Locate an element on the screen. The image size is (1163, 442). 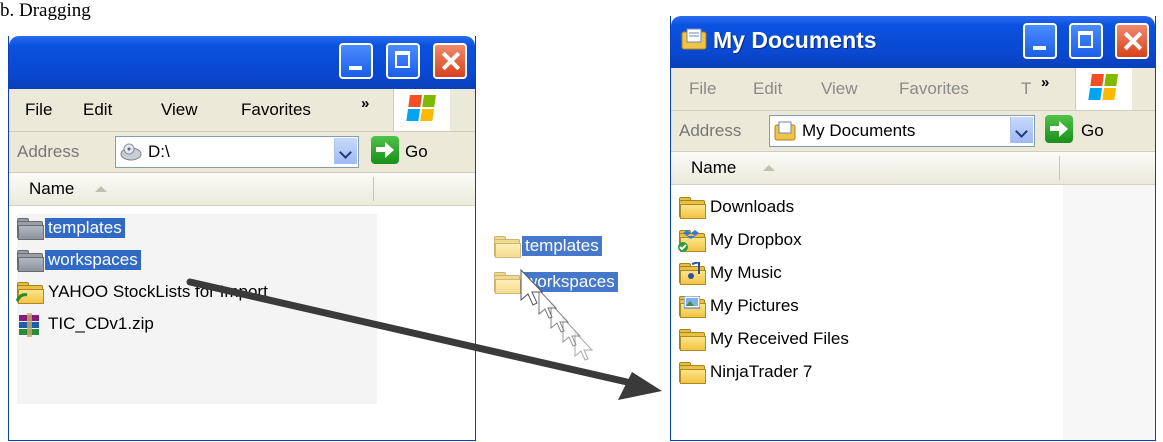
cd-drive-icon is located at coordinates (131, 152).